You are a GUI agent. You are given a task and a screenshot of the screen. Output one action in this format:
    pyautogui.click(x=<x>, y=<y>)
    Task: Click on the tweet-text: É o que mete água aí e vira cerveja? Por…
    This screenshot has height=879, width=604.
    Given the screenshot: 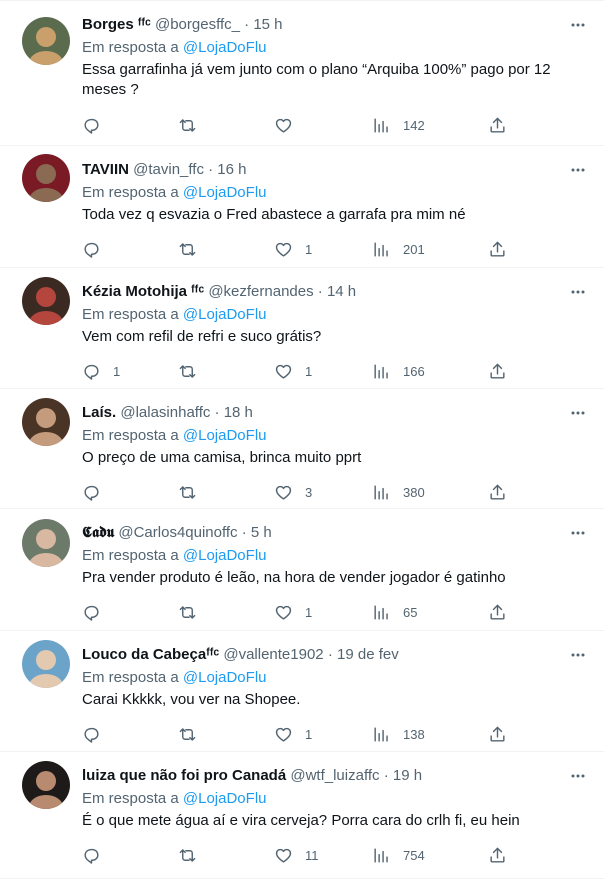 What is the action you would take?
    pyautogui.click(x=301, y=820)
    